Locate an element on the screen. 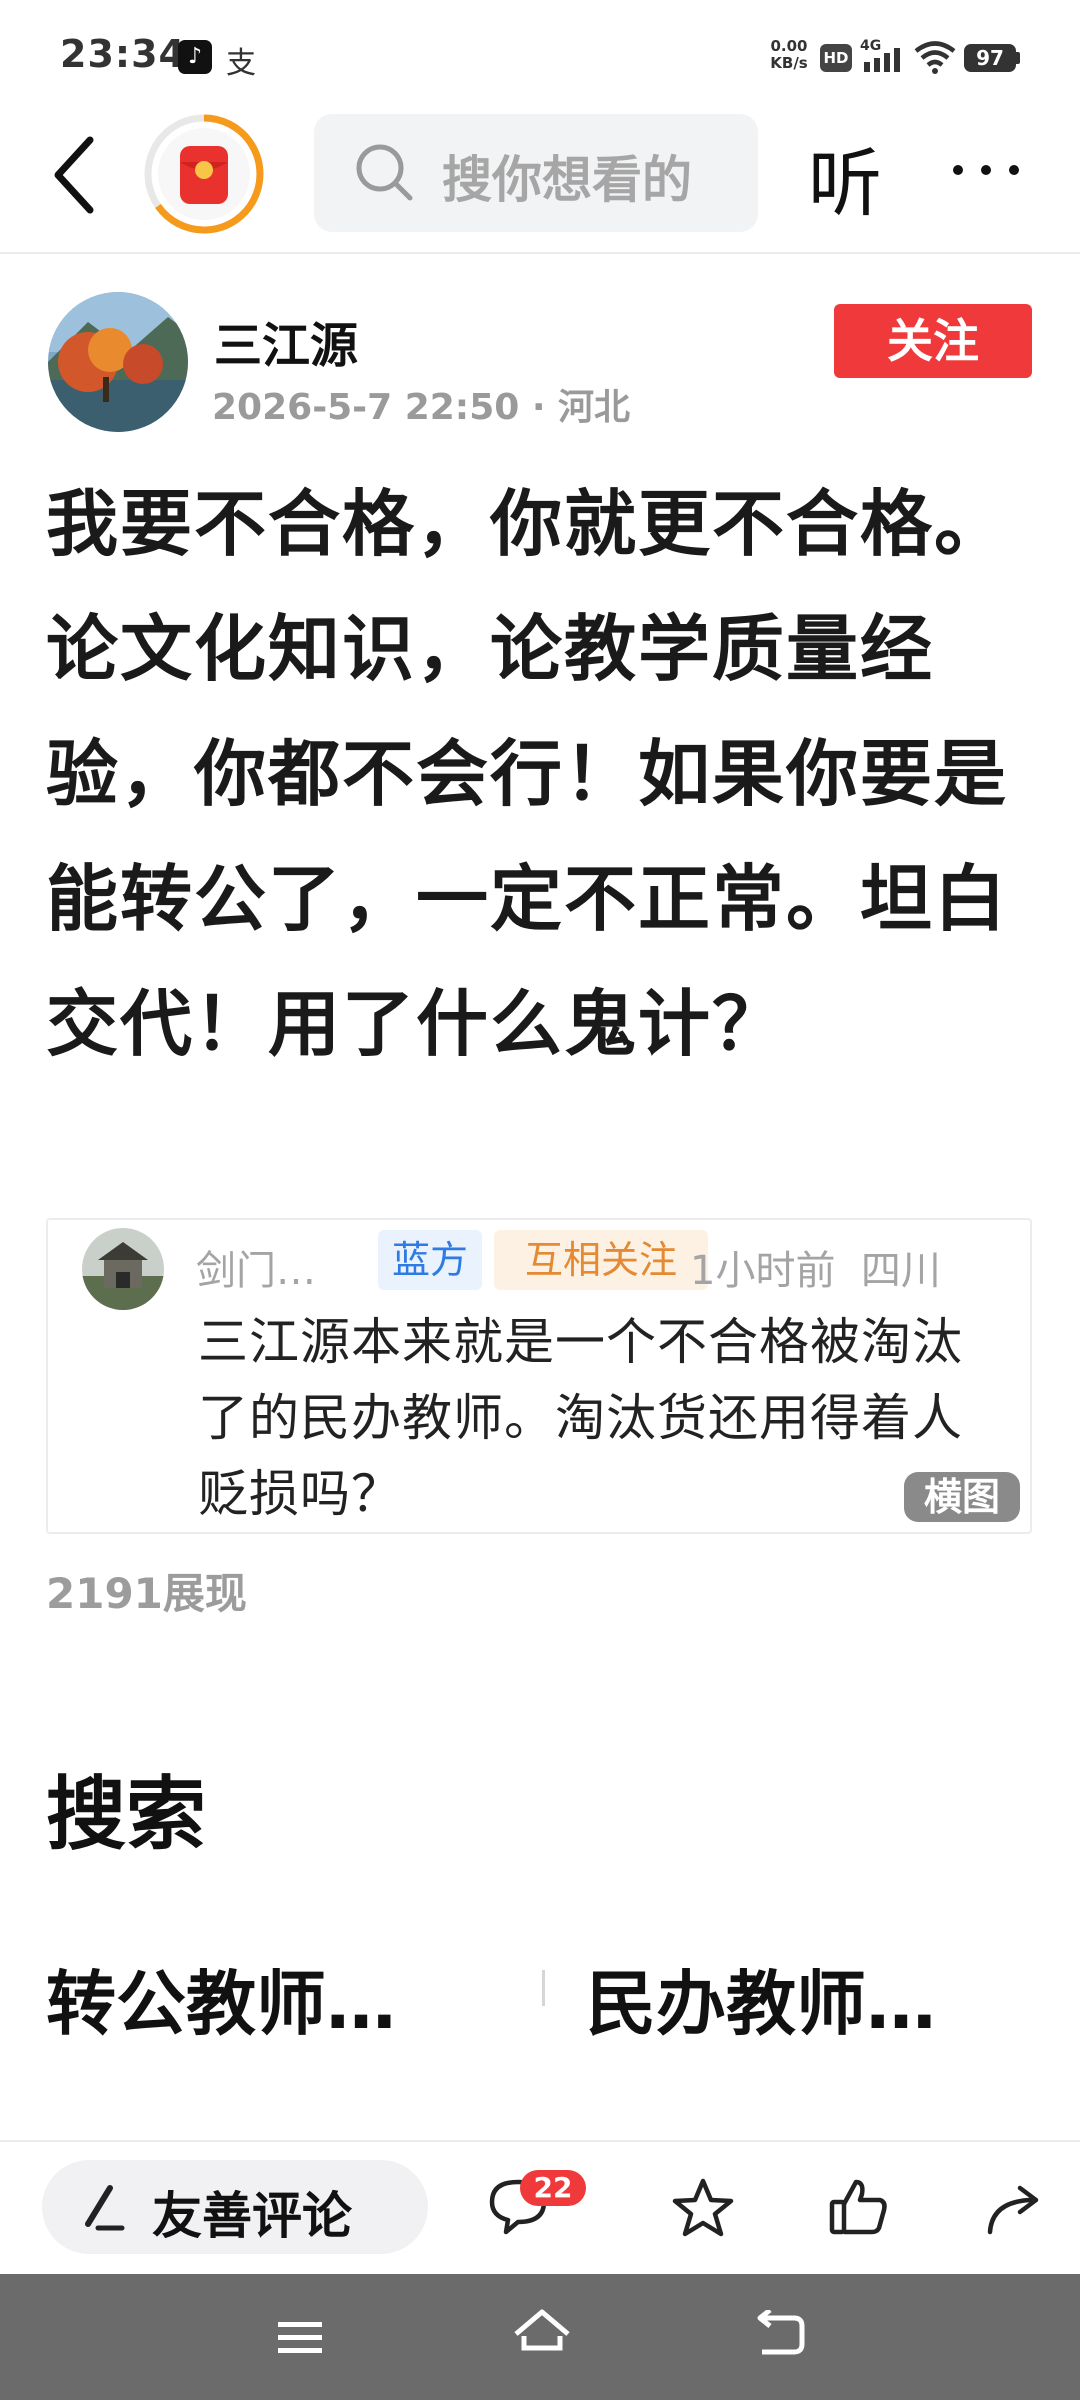  home-button is located at coordinates (542, 2334).